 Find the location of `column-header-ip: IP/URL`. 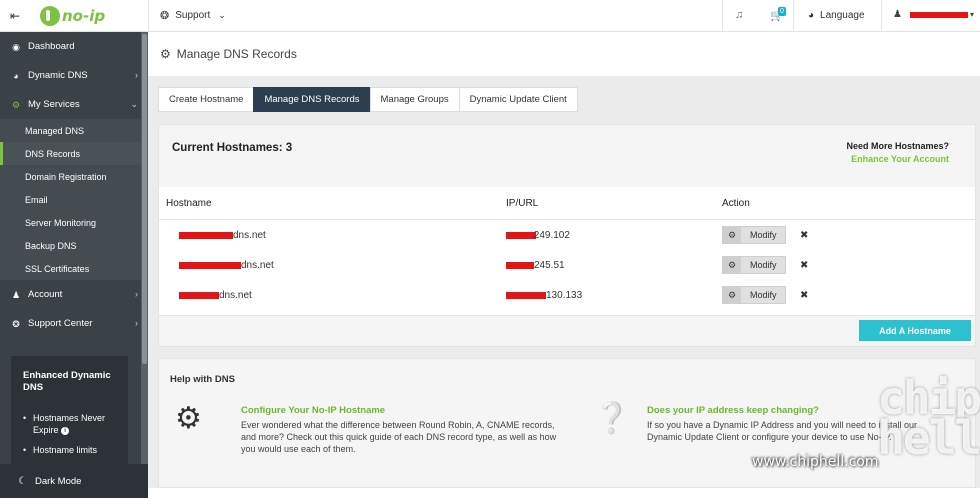

column-header-ip: IP/URL is located at coordinates (522, 203).